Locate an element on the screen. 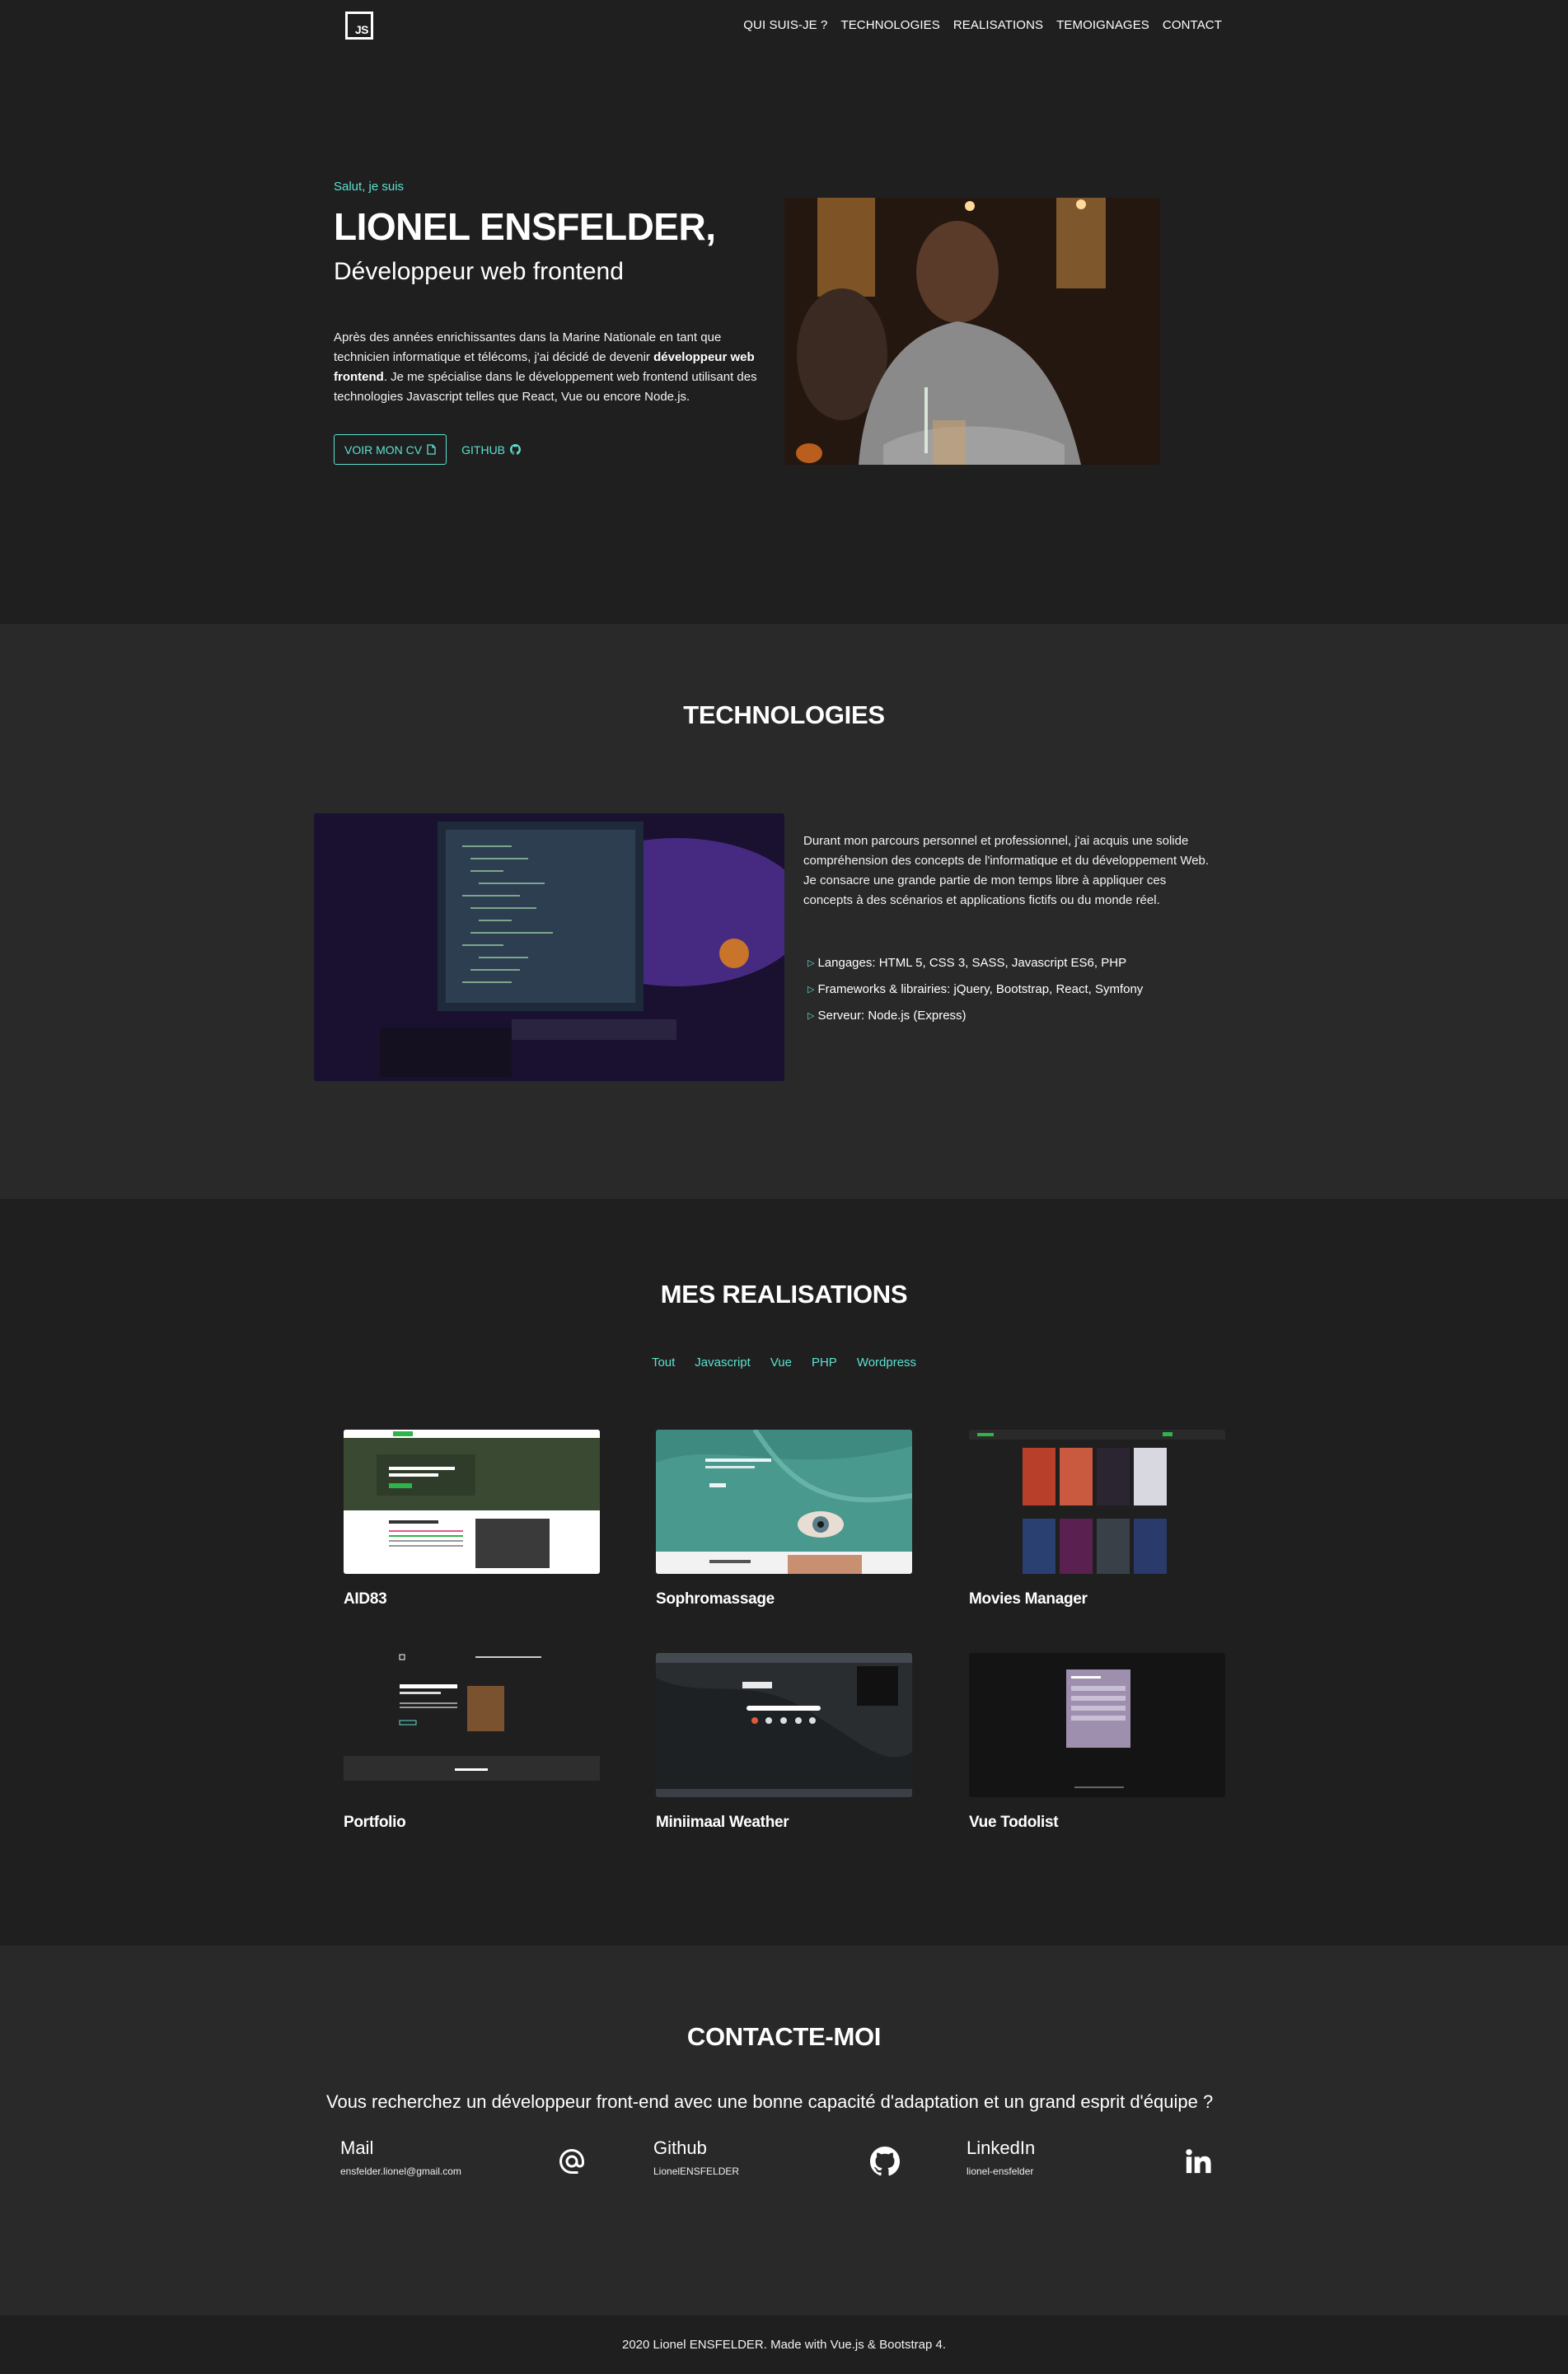 This screenshot has height=2374, width=1568. contact-title: CONTACTE-MOI is located at coordinates (784, 2036).